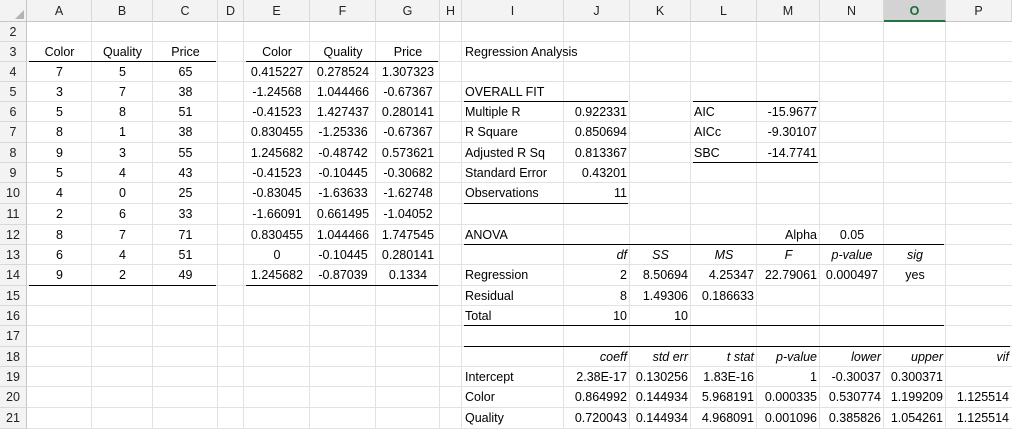  What do you see at coordinates (451, 11) in the screenshot?
I see `column-header-h: H` at bounding box center [451, 11].